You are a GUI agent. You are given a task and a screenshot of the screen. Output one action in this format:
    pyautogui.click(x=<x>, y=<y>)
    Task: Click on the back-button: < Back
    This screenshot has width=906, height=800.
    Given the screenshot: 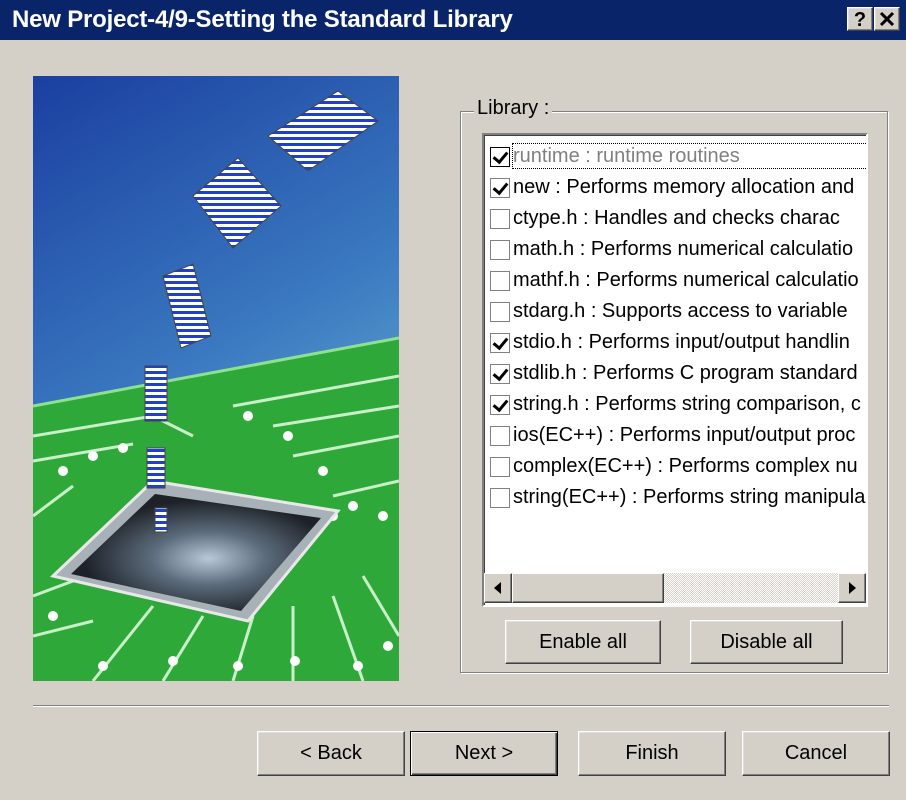 What is the action you would take?
    pyautogui.click(x=331, y=753)
    